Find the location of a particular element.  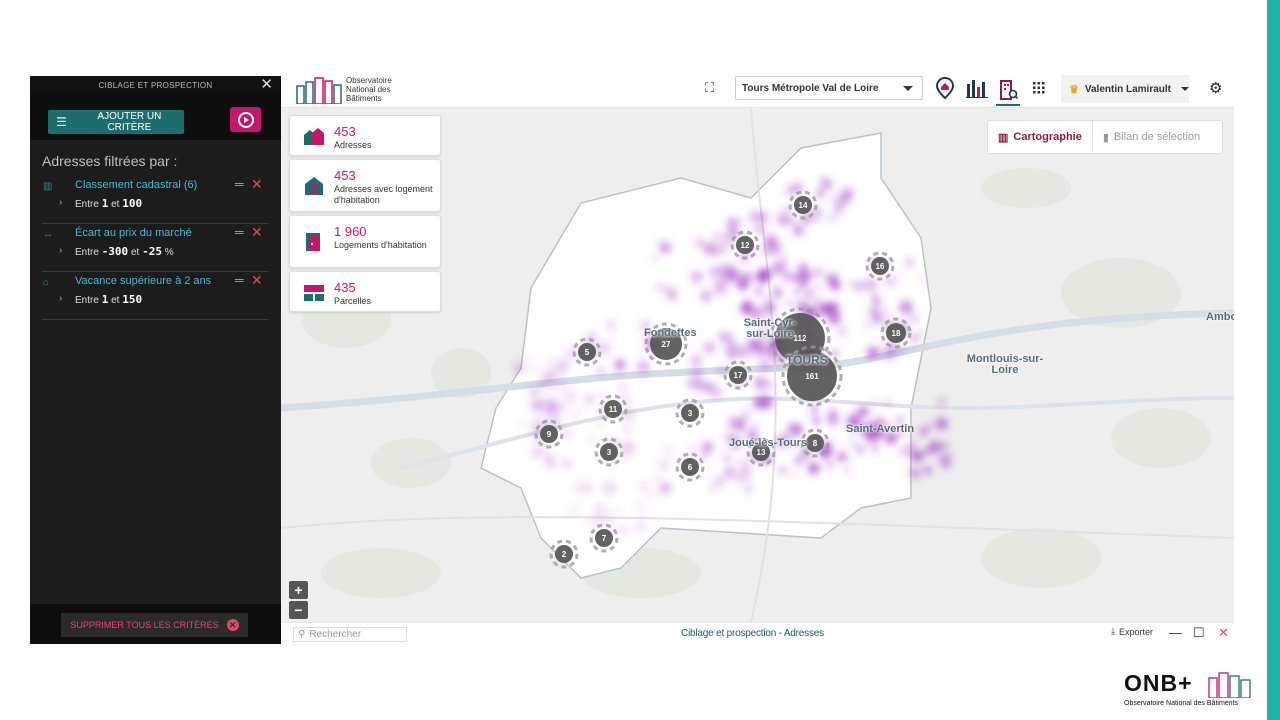

caret-down-icon is located at coordinates (908, 88).